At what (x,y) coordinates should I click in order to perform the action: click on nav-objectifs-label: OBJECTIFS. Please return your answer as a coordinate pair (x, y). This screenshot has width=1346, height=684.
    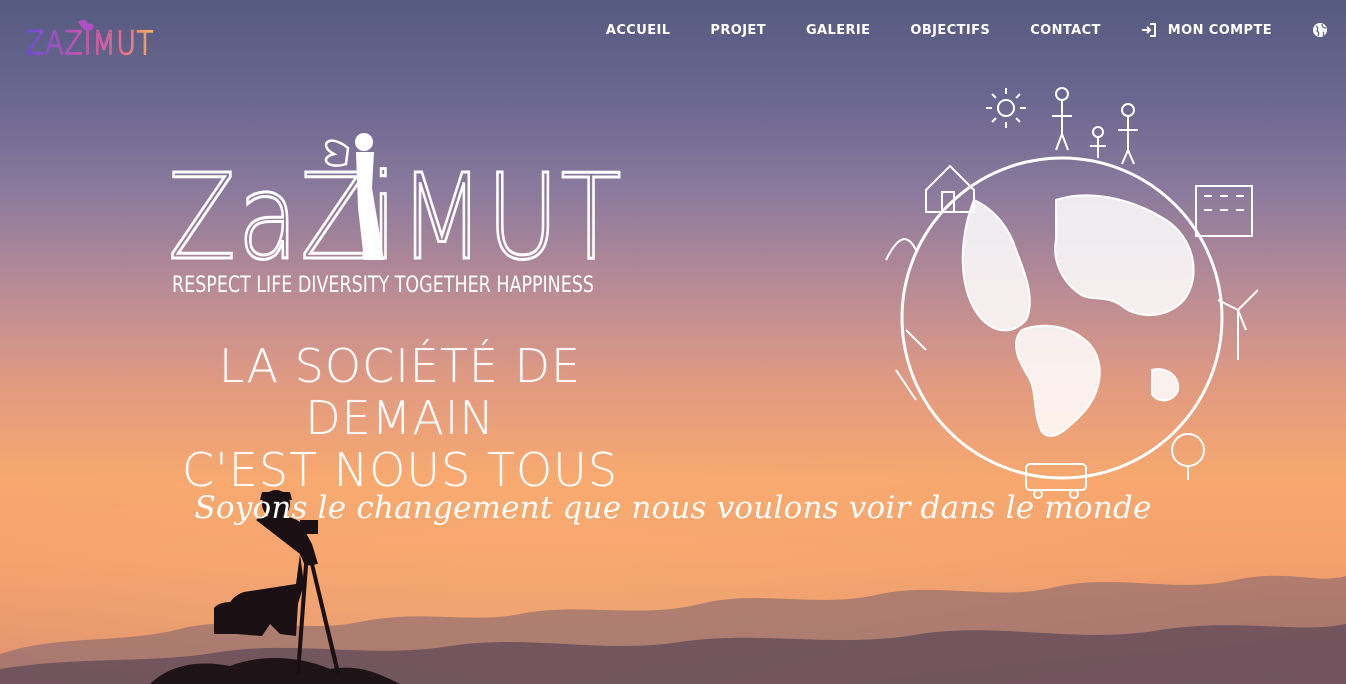
    Looking at the image, I should click on (950, 30).